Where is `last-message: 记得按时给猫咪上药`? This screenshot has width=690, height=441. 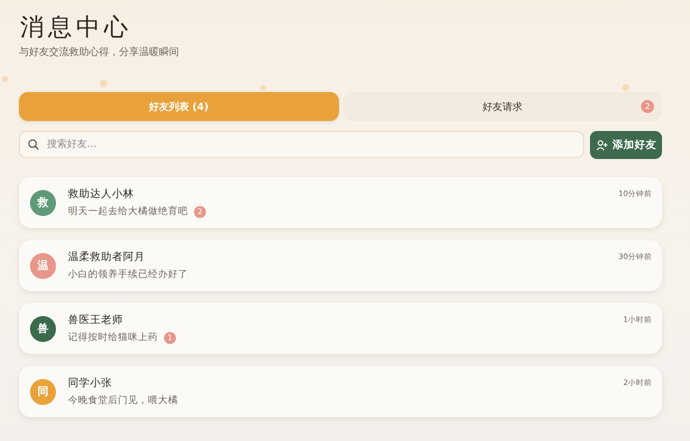 last-message: 记得按时给猫咪上药 is located at coordinates (113, 337).